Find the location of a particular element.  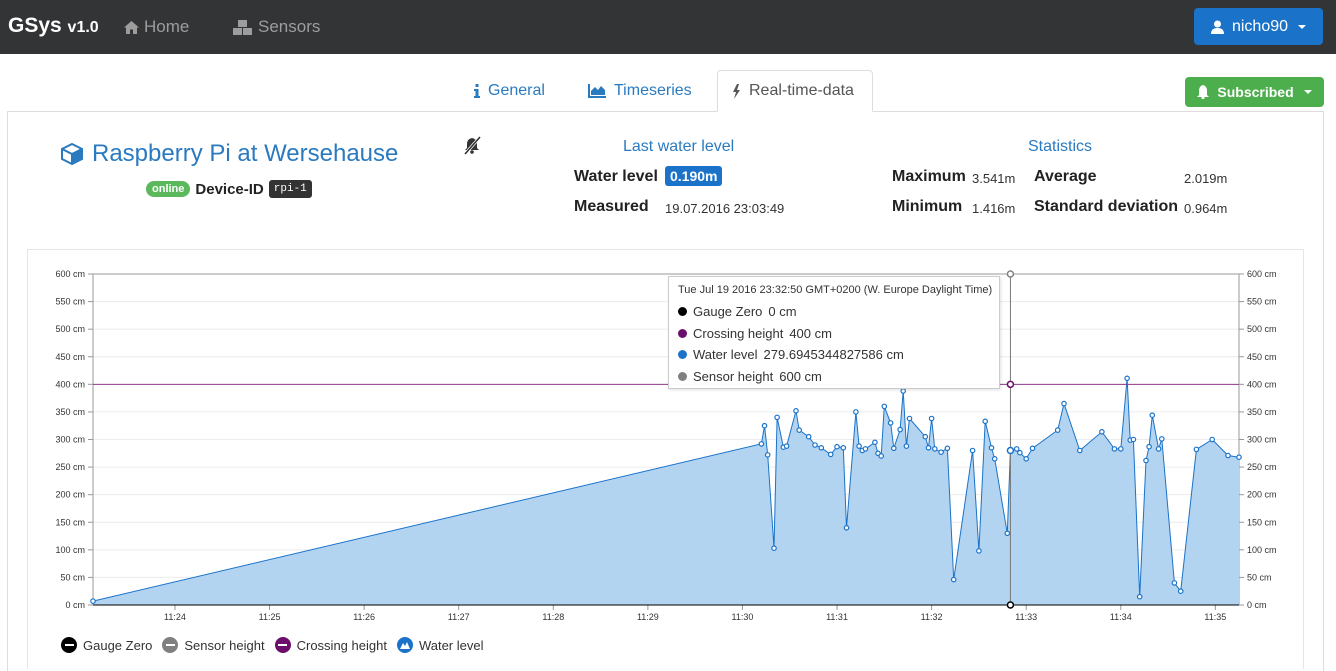

x-tick-label: 11:35 is located at coordinates (1215, 617).